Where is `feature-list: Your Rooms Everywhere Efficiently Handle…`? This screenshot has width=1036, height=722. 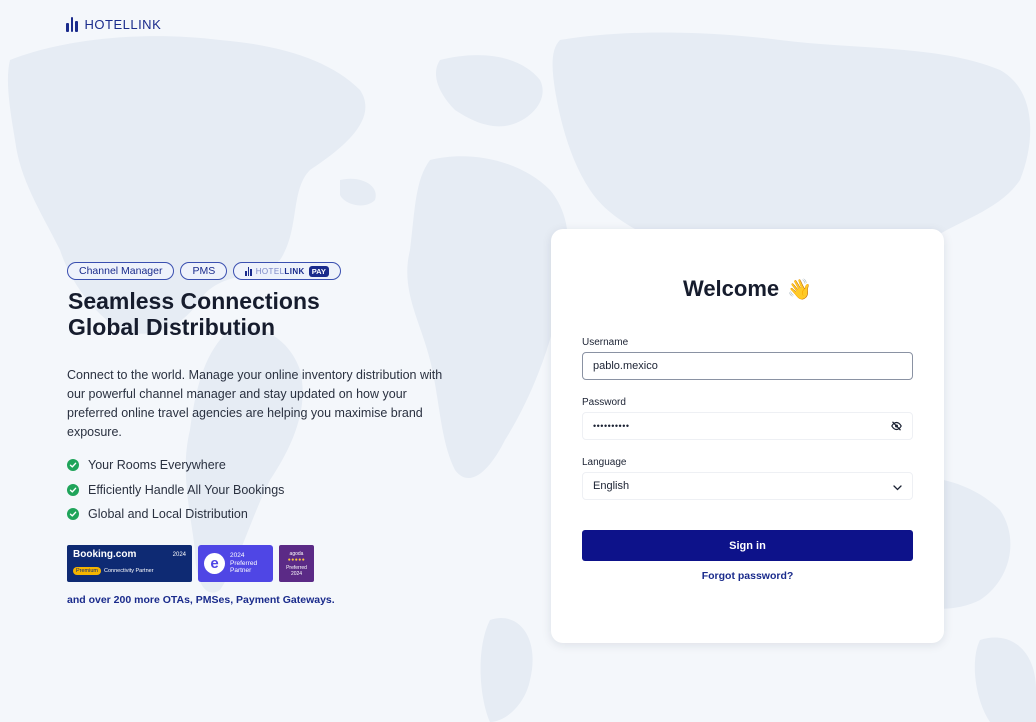 feature-list: Your Rooms Everywhere Efficiently Handle… is located at coordinates (175, 490).